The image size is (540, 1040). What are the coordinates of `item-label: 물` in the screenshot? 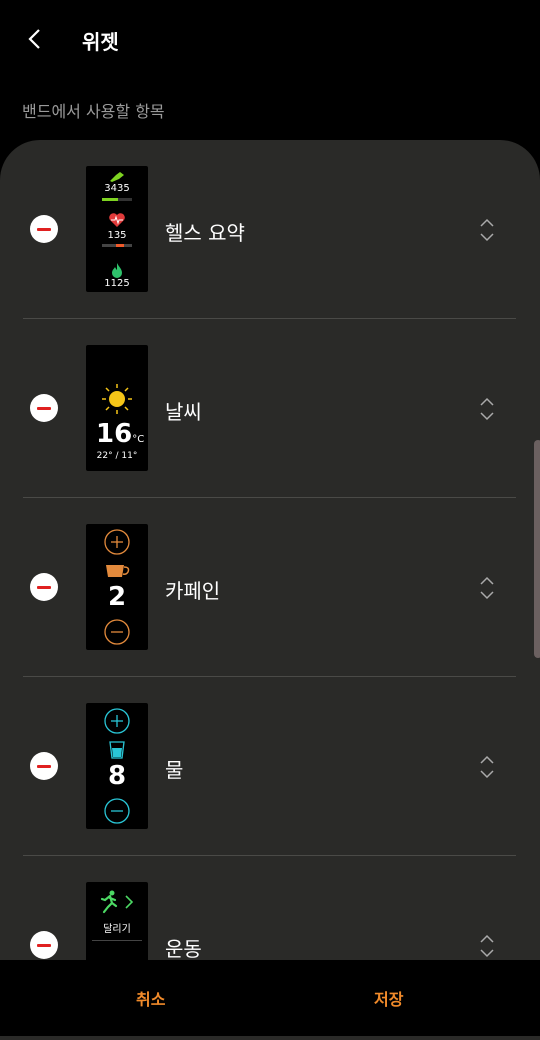 It's located at (174, 770).